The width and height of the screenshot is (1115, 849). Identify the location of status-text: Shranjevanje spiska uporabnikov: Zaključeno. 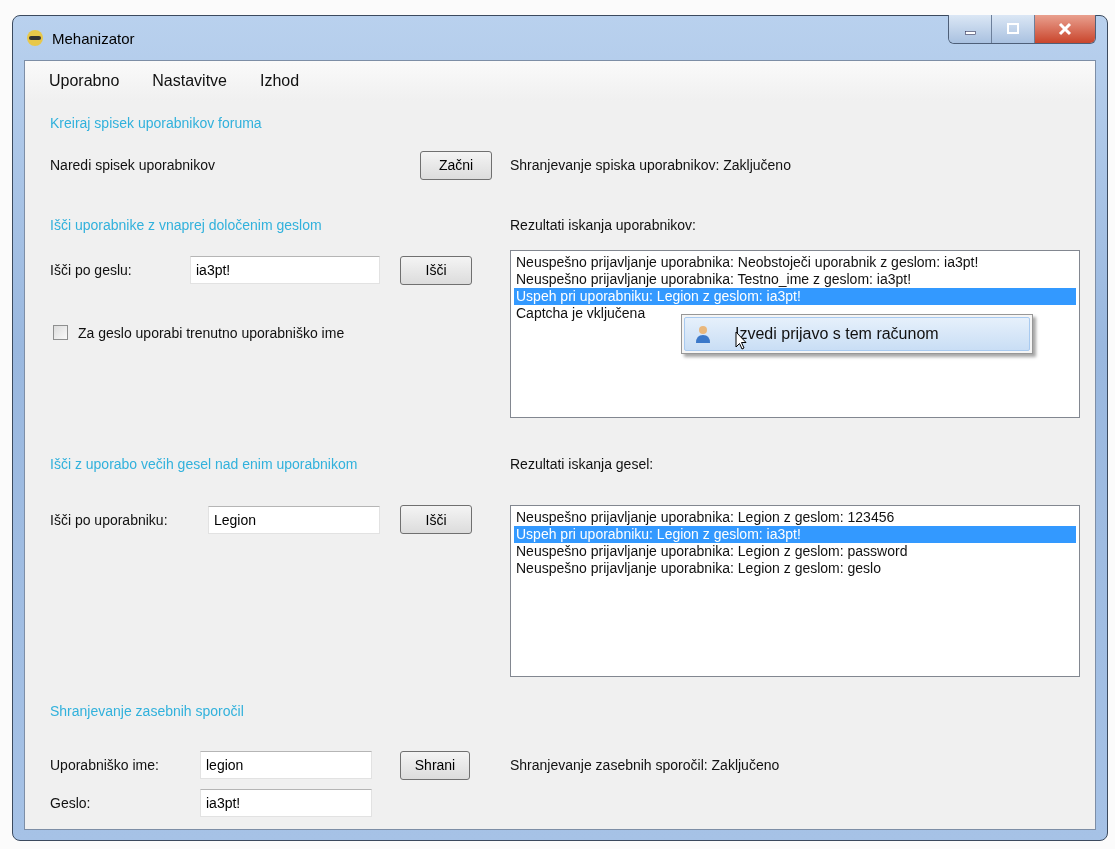
(651, 165).